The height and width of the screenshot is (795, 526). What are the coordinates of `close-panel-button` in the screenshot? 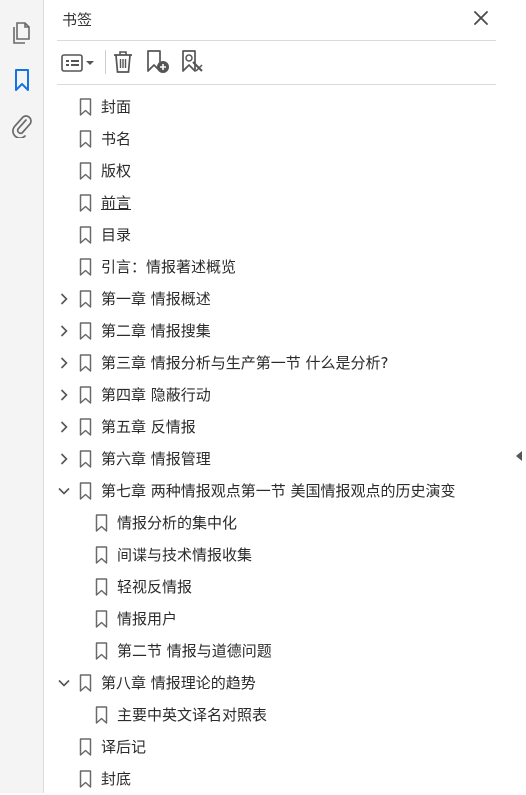 It's located at (481, 18).